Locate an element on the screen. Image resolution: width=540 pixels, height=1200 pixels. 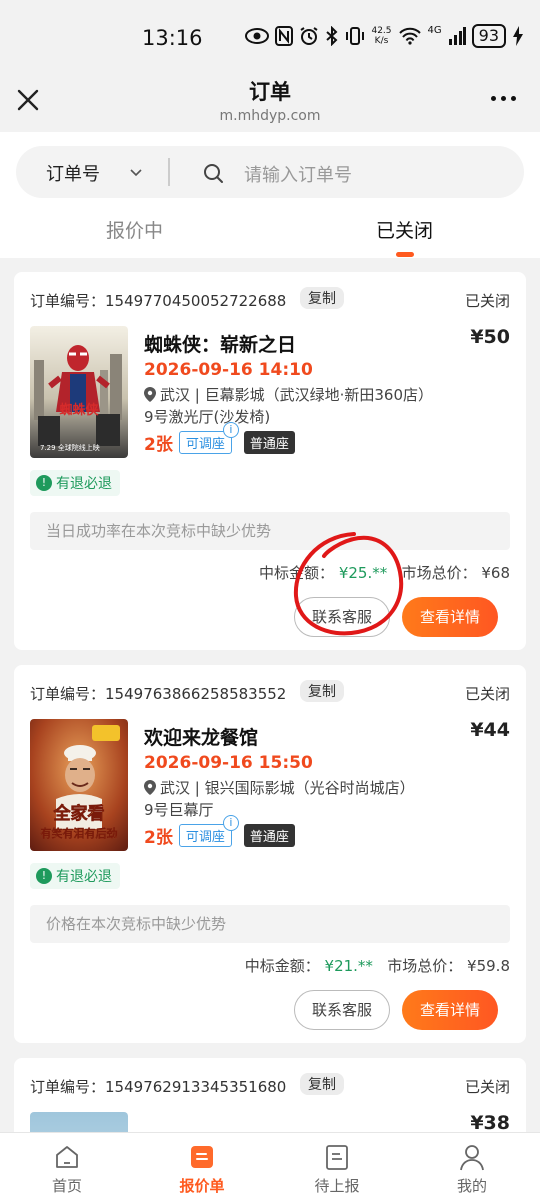
bottom-nav: 首页 报价单 待上报 我的 is located at coordinates (270, 1166).